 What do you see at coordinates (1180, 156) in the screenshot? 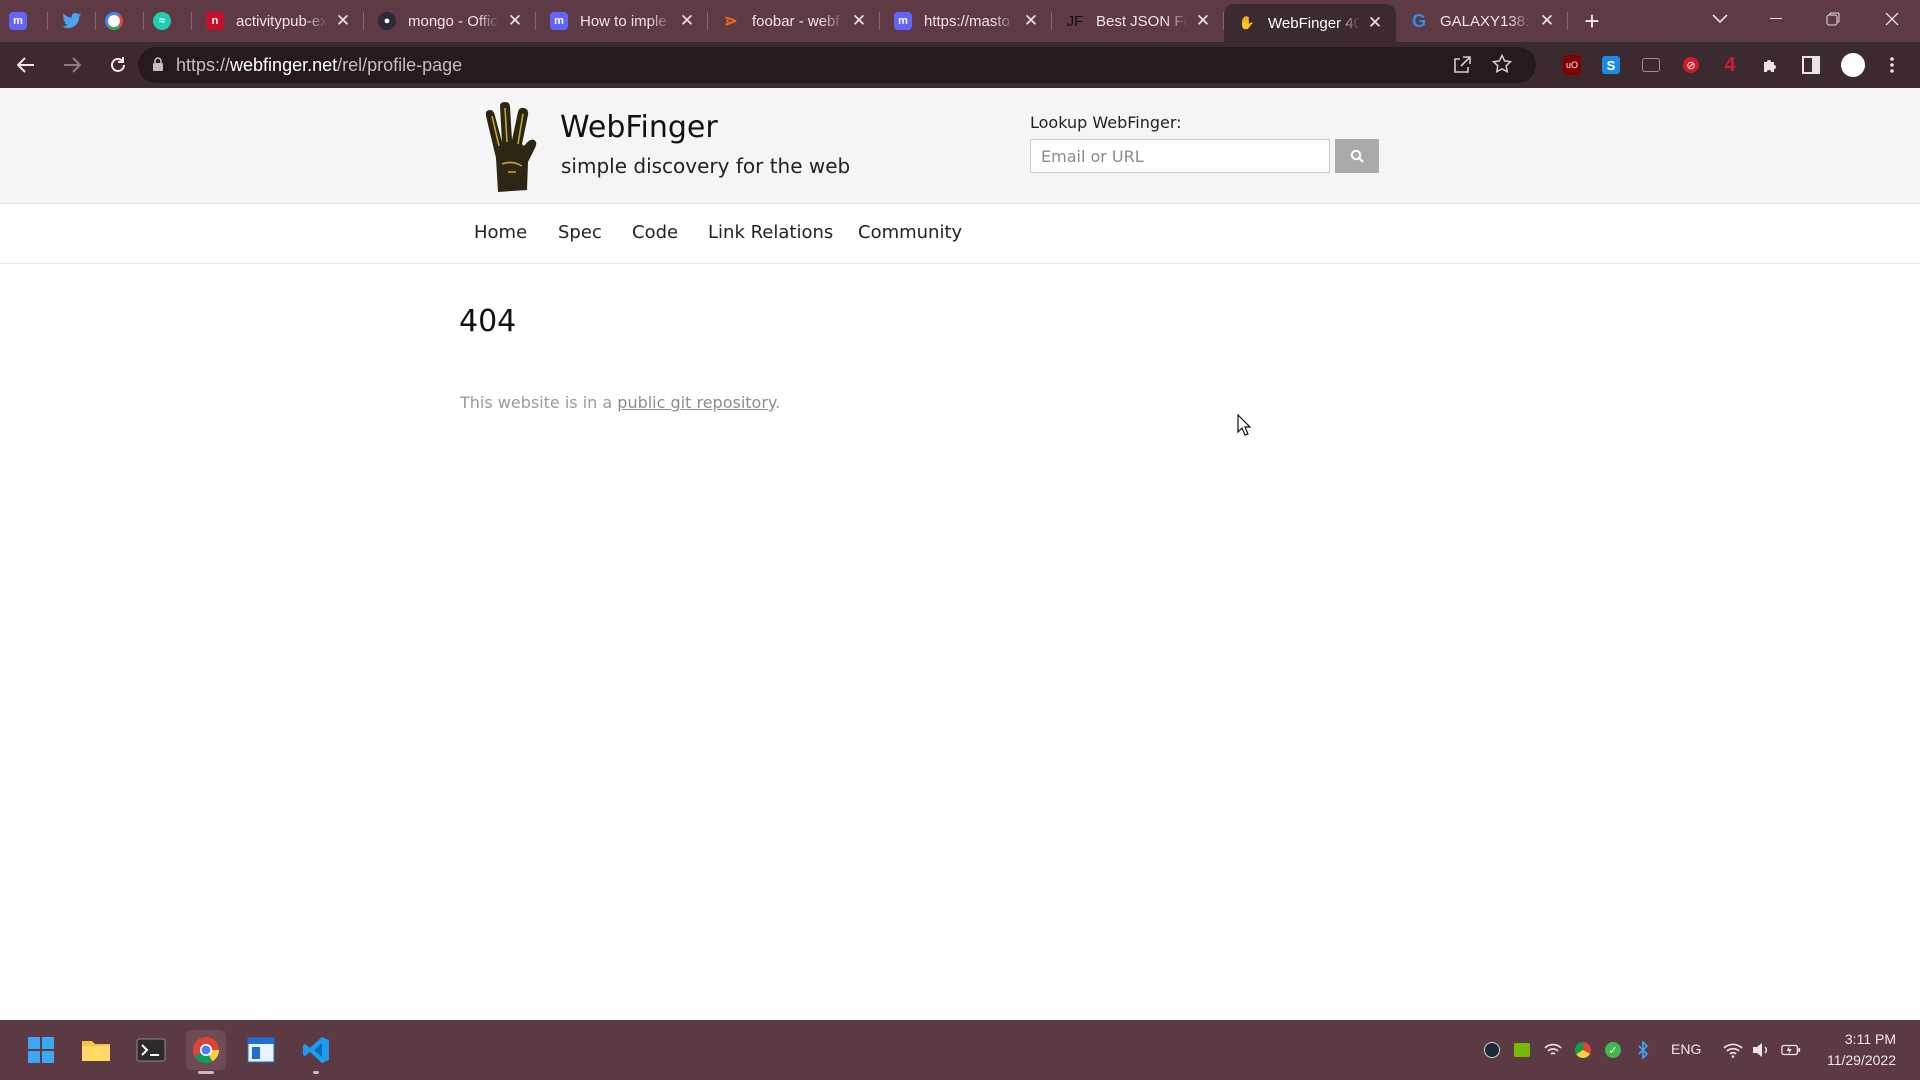
I see `lookup-input` at bounding box center [1180, 156].